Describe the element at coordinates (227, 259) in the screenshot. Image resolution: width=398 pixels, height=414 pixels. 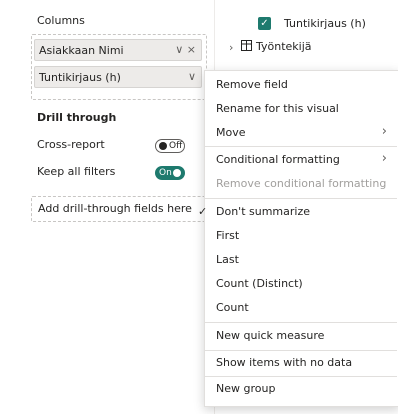
I see `menu-item-label: Last` at that location.